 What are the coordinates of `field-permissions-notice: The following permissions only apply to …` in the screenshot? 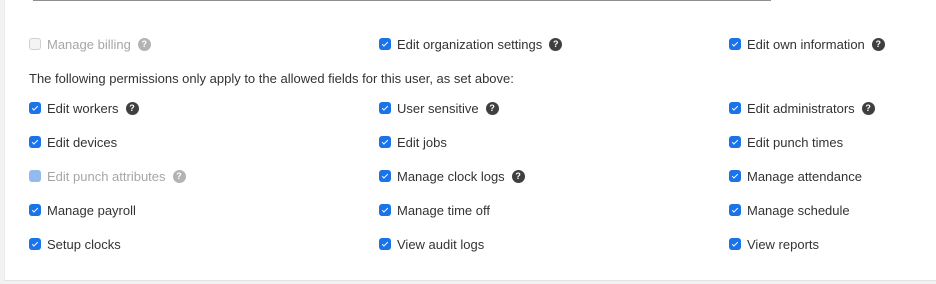 It's located at (271, 78).